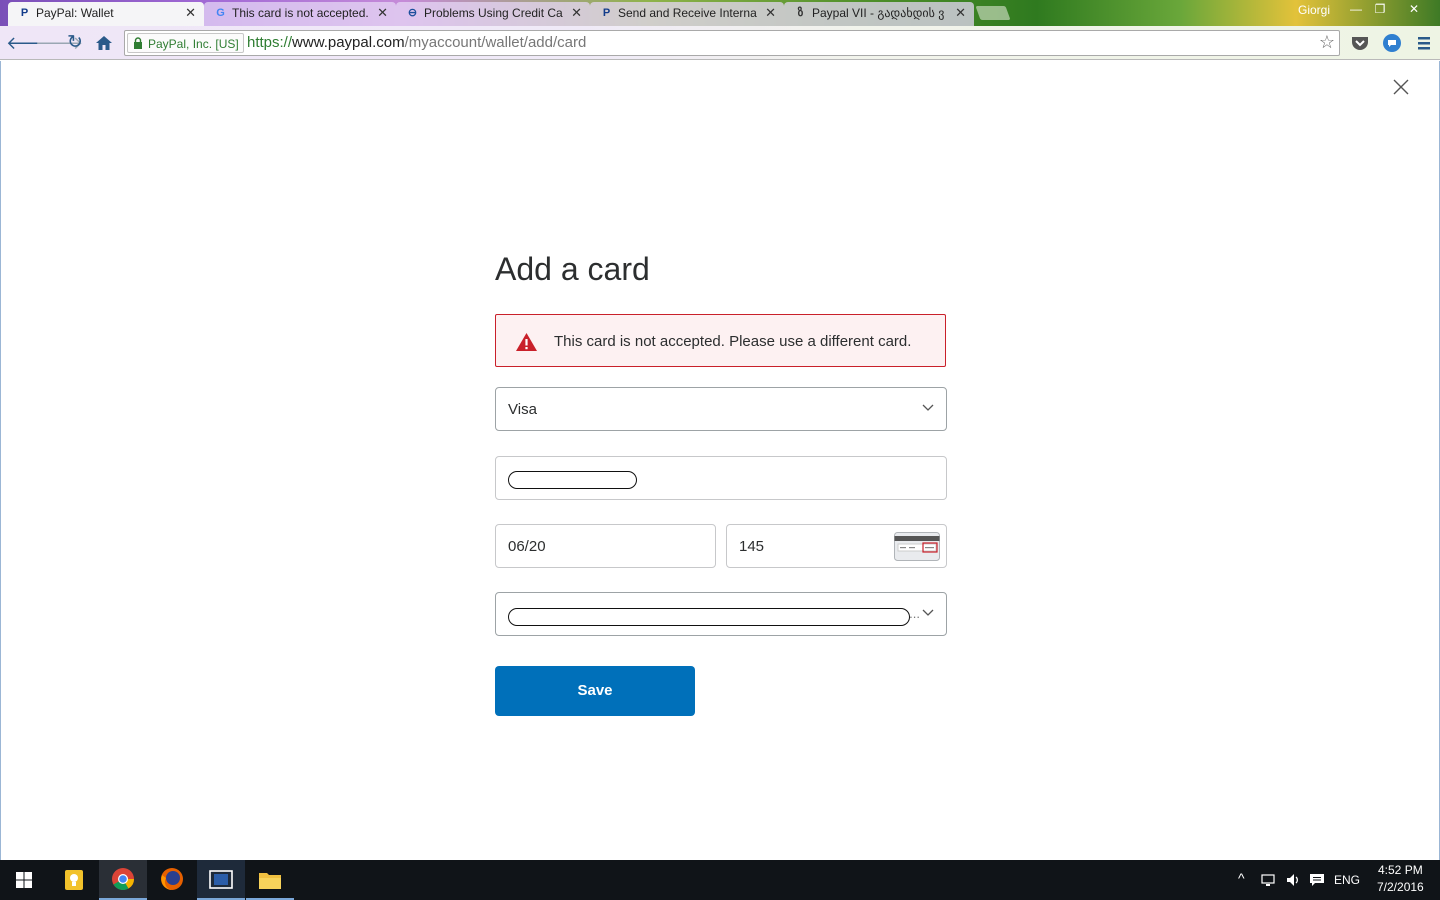 The width and height of the screenshot is (1440, 900). I want to click on tray-overflow-icon: ^, so click(1241, 878).